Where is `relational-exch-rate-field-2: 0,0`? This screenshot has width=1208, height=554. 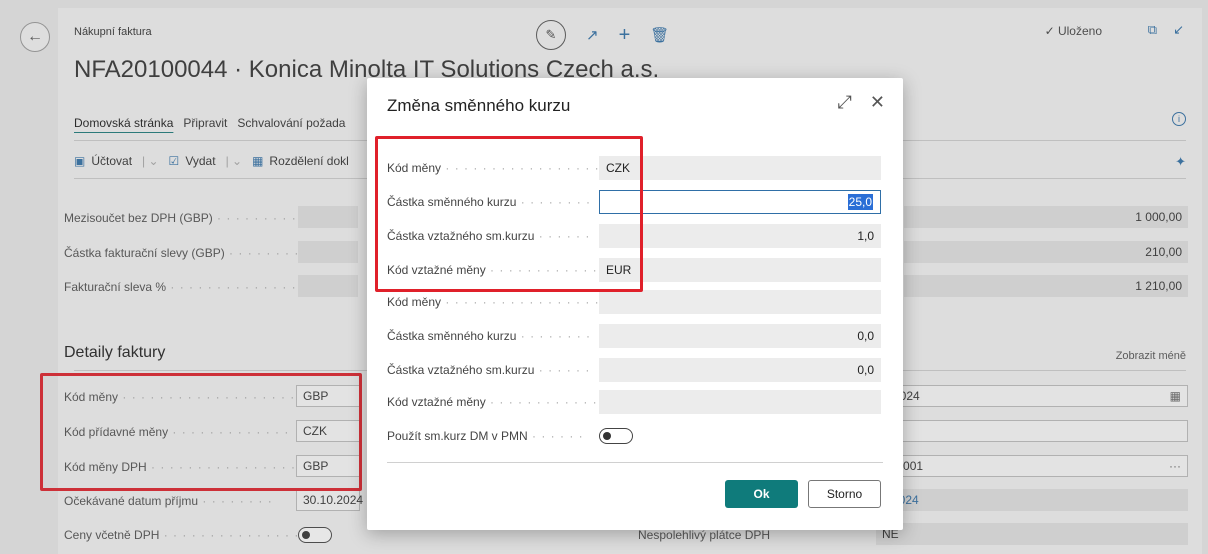 relational-exch-rate-field-2: 0,0 is located at coordinates (740, 370).